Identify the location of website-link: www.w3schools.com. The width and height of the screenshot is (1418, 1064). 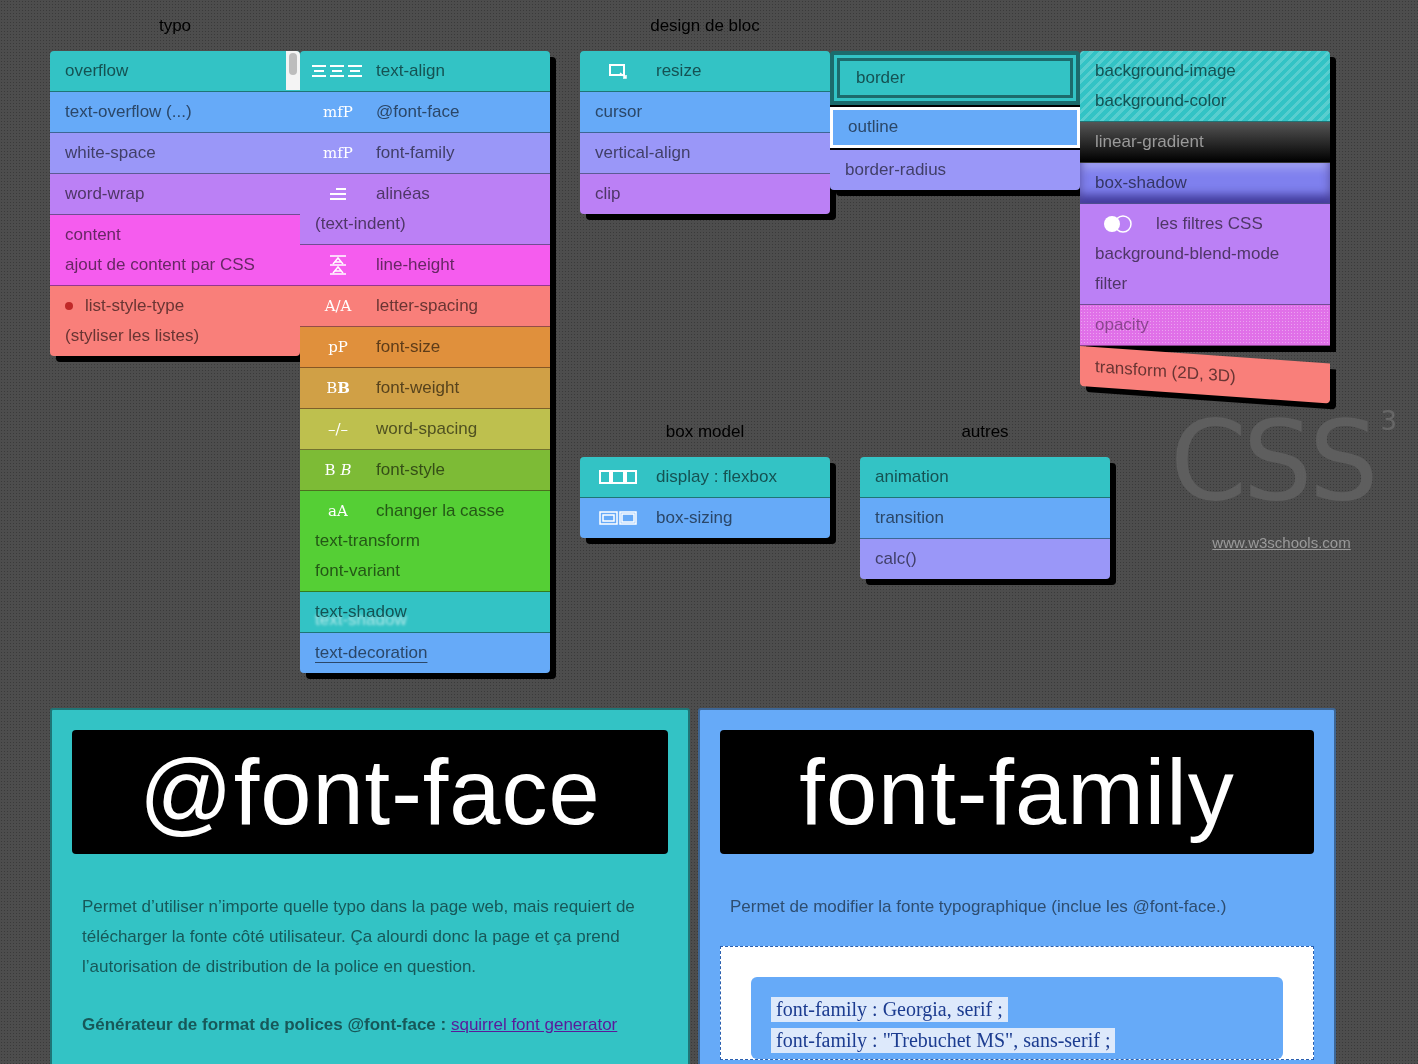
(1281, 542).